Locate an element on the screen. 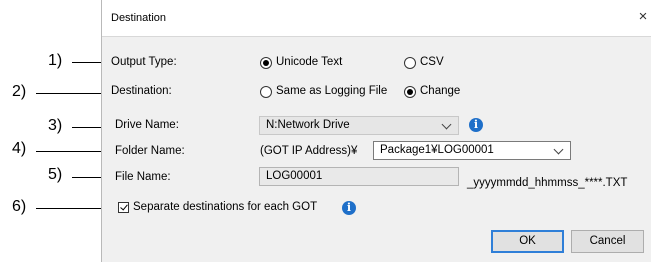 The height and width of the screenshot is (262, 651). cancel-button: Cancel is located at coordinates (607, 241).